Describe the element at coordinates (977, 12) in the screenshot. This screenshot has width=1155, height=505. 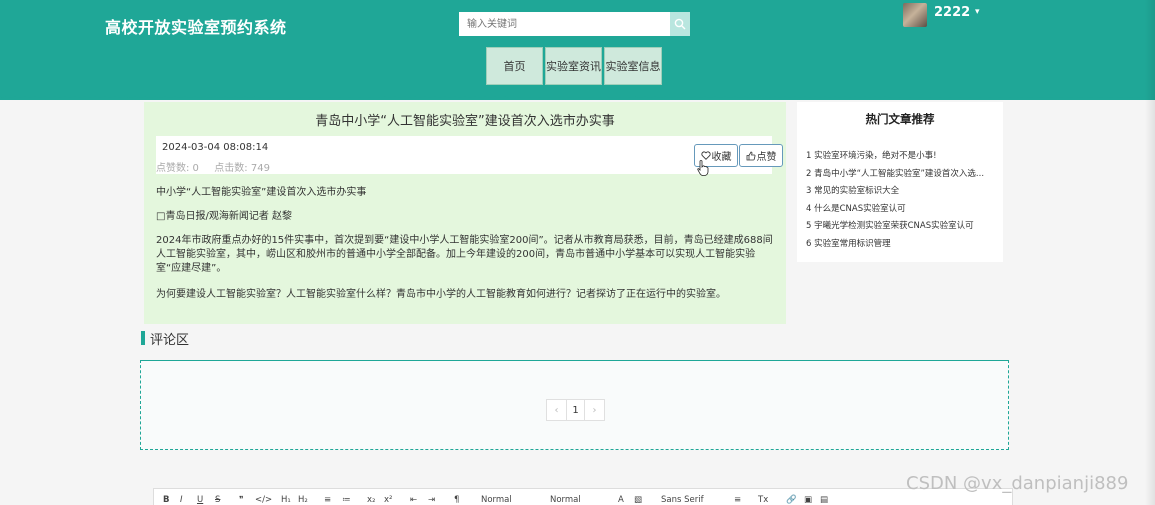
I see `chevron-down-icon: ▾` at that location.